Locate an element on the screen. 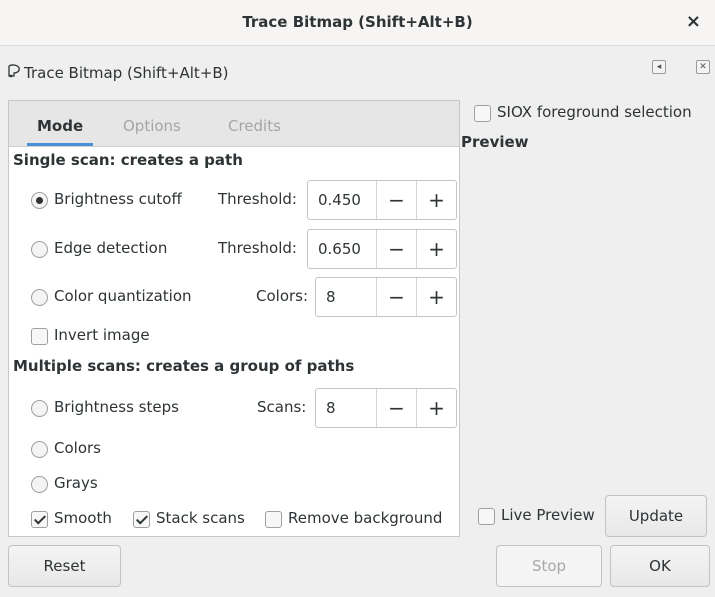  edge-detection-radio is located at coordinates (39, 249).